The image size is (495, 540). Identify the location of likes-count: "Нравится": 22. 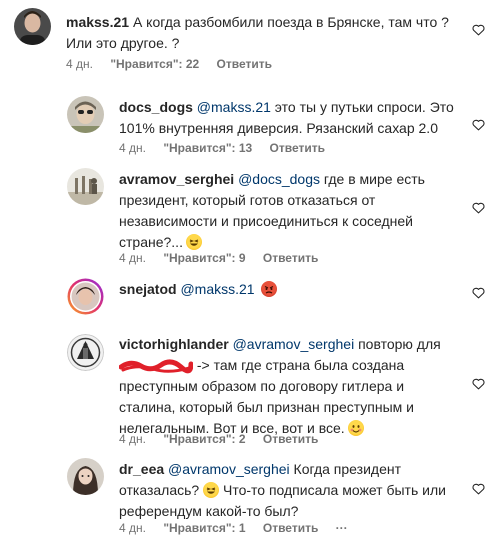
(154, 64).